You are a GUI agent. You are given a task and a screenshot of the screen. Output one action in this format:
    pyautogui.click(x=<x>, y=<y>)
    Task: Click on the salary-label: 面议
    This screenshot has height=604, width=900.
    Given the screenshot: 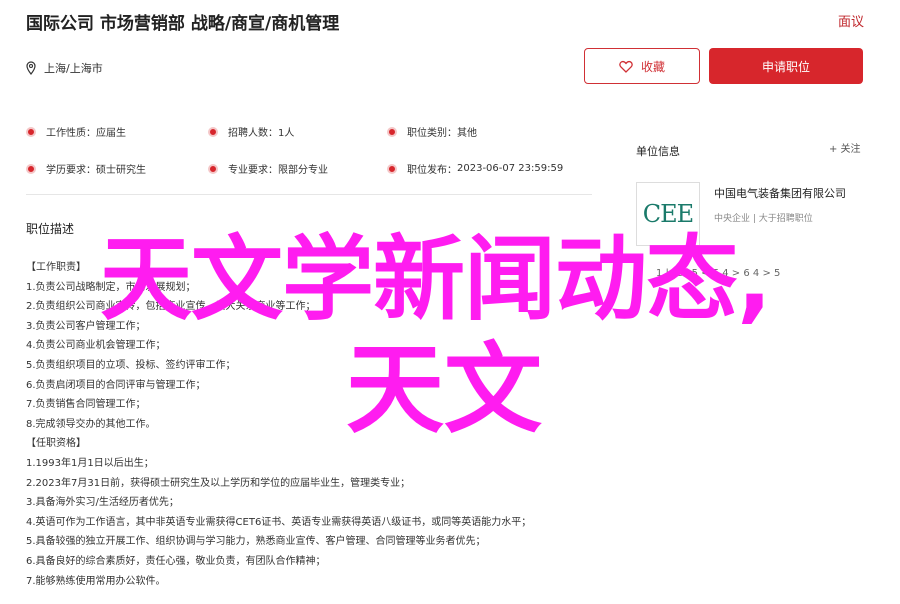 What is the action you would take?
    pyautogui.click(x=850, y=22)
    